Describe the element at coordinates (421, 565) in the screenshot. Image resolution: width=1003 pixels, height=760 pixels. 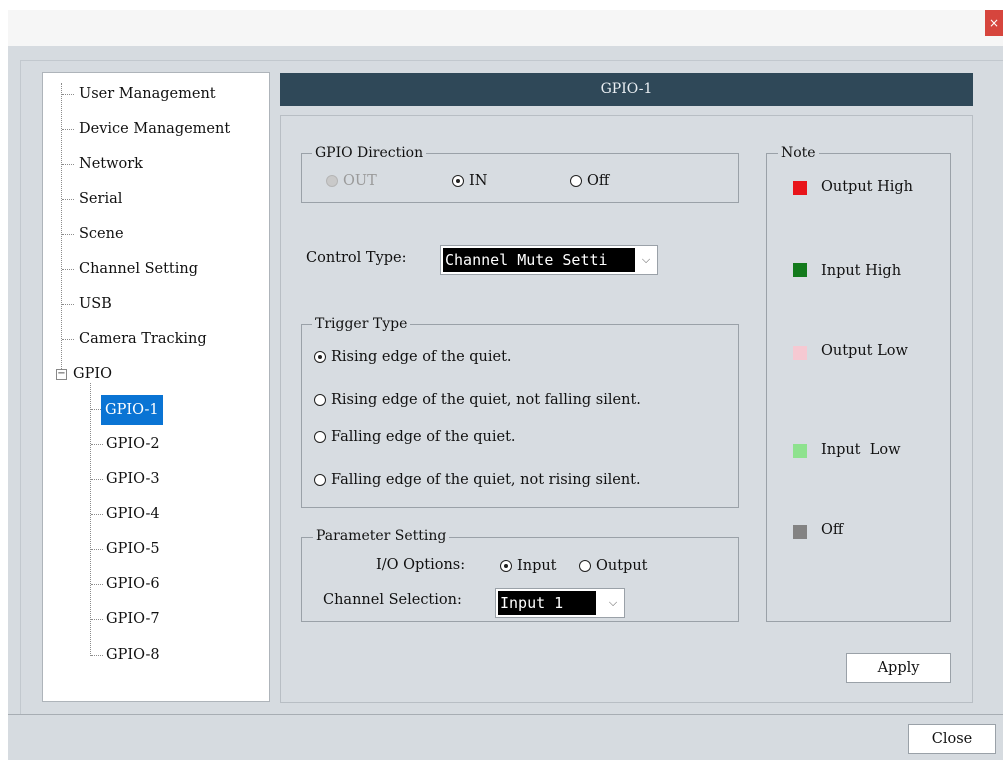
I see `io-options-label: I/O Options:` at that location.